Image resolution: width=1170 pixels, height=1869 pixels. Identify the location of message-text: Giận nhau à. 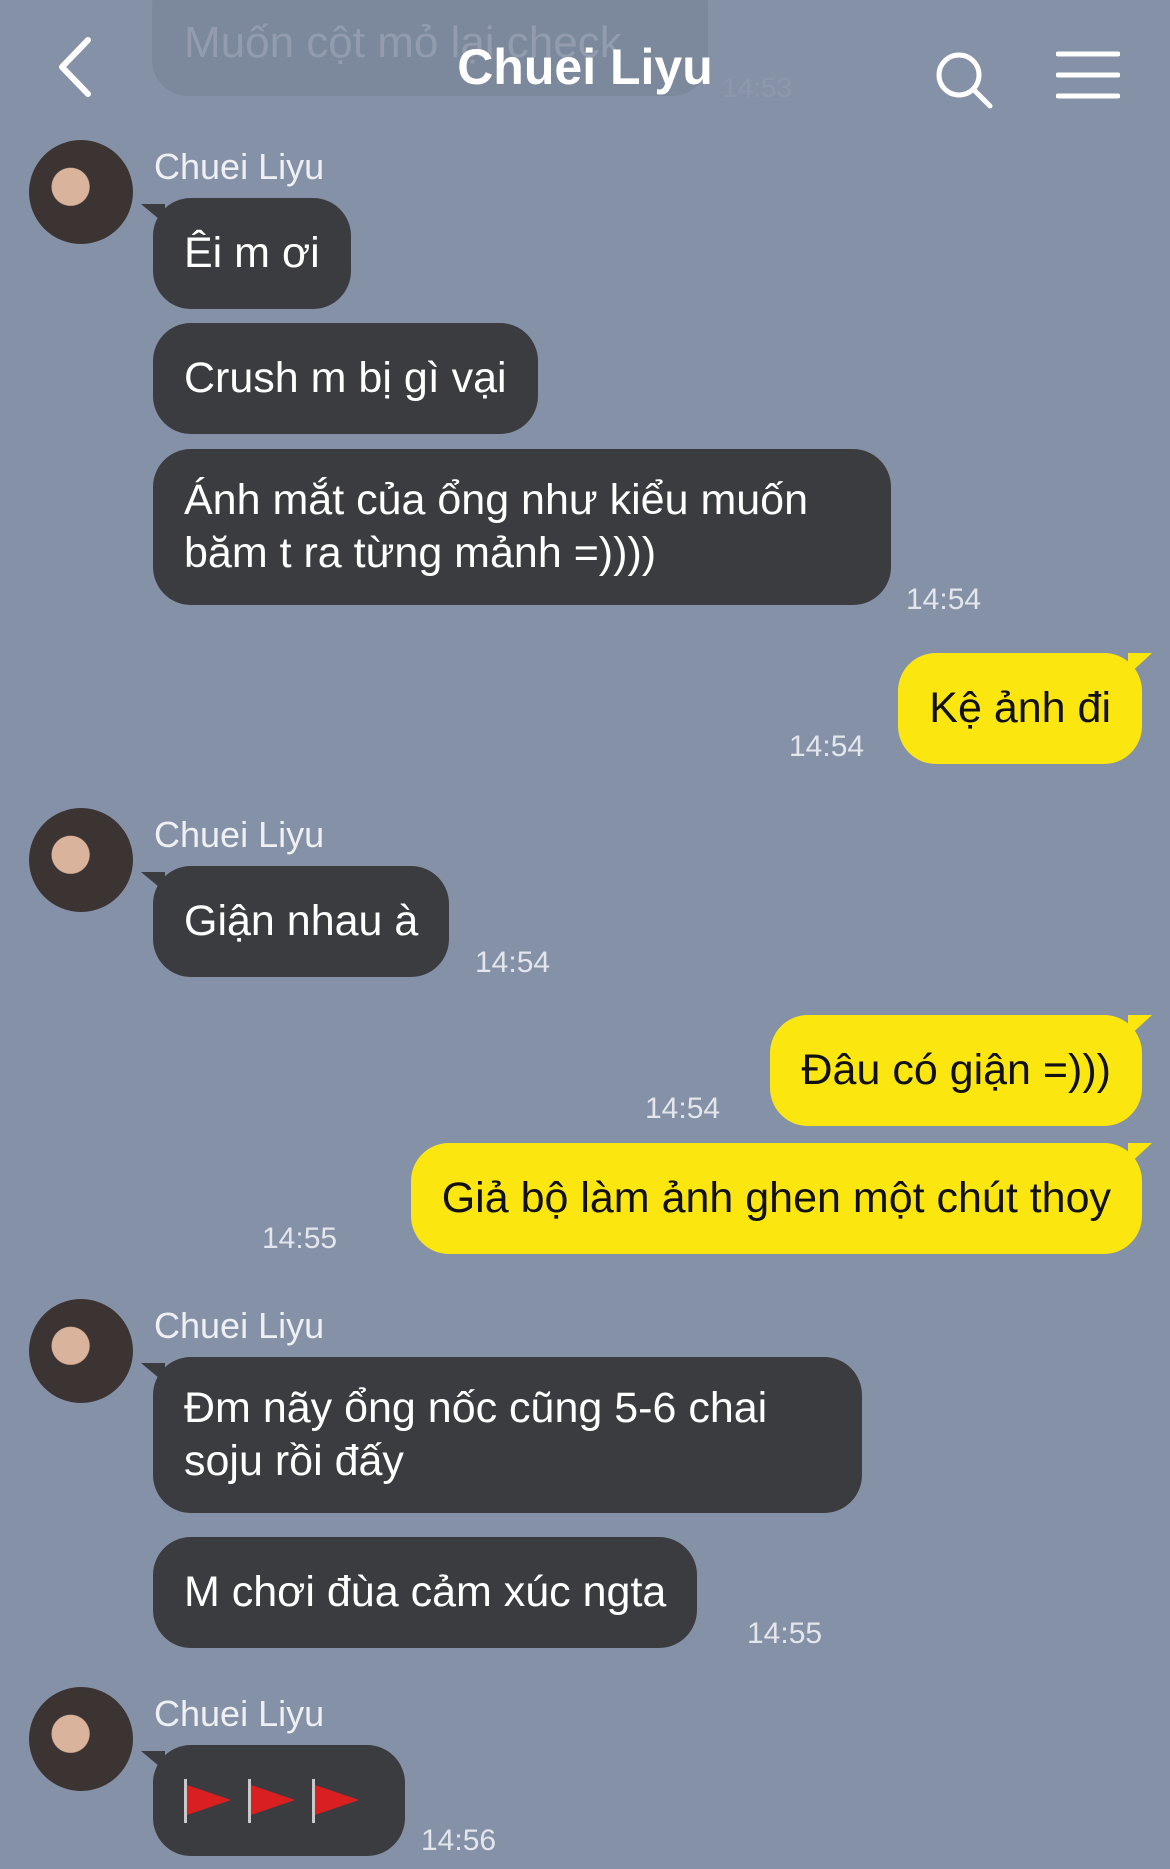
(301, 921).